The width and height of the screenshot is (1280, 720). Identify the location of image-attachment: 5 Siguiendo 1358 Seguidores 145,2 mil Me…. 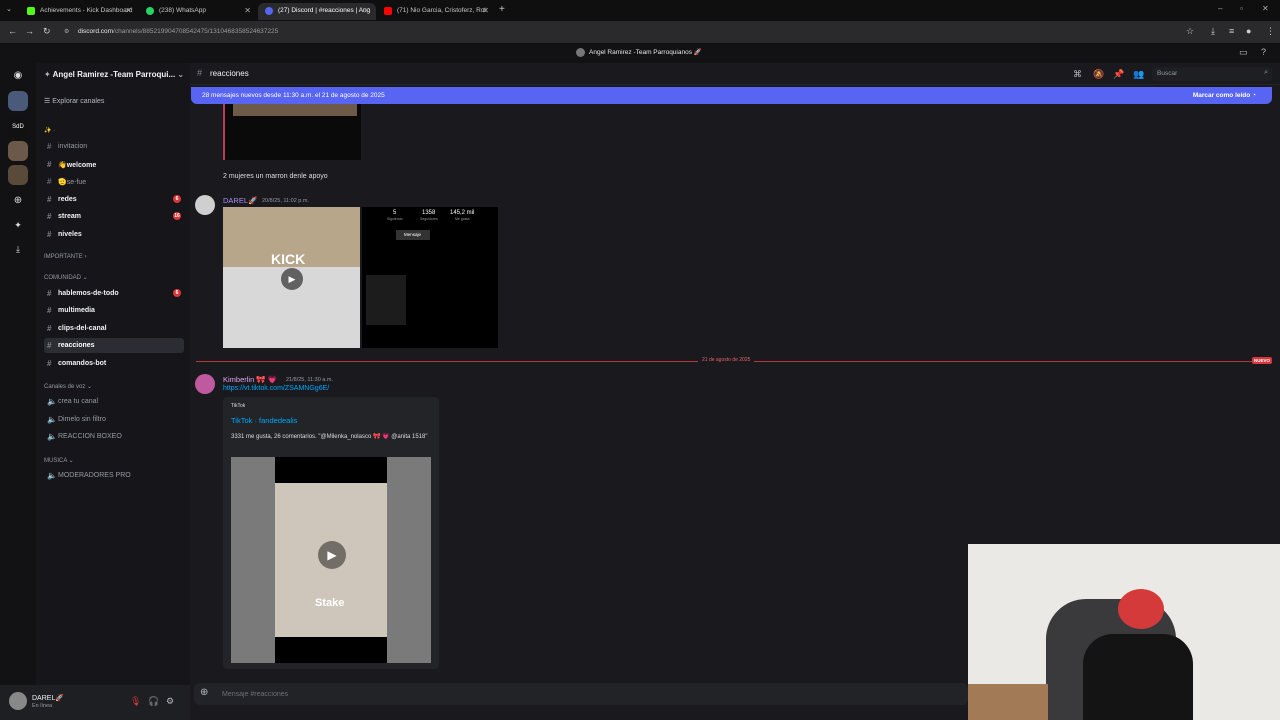
(430, 277).